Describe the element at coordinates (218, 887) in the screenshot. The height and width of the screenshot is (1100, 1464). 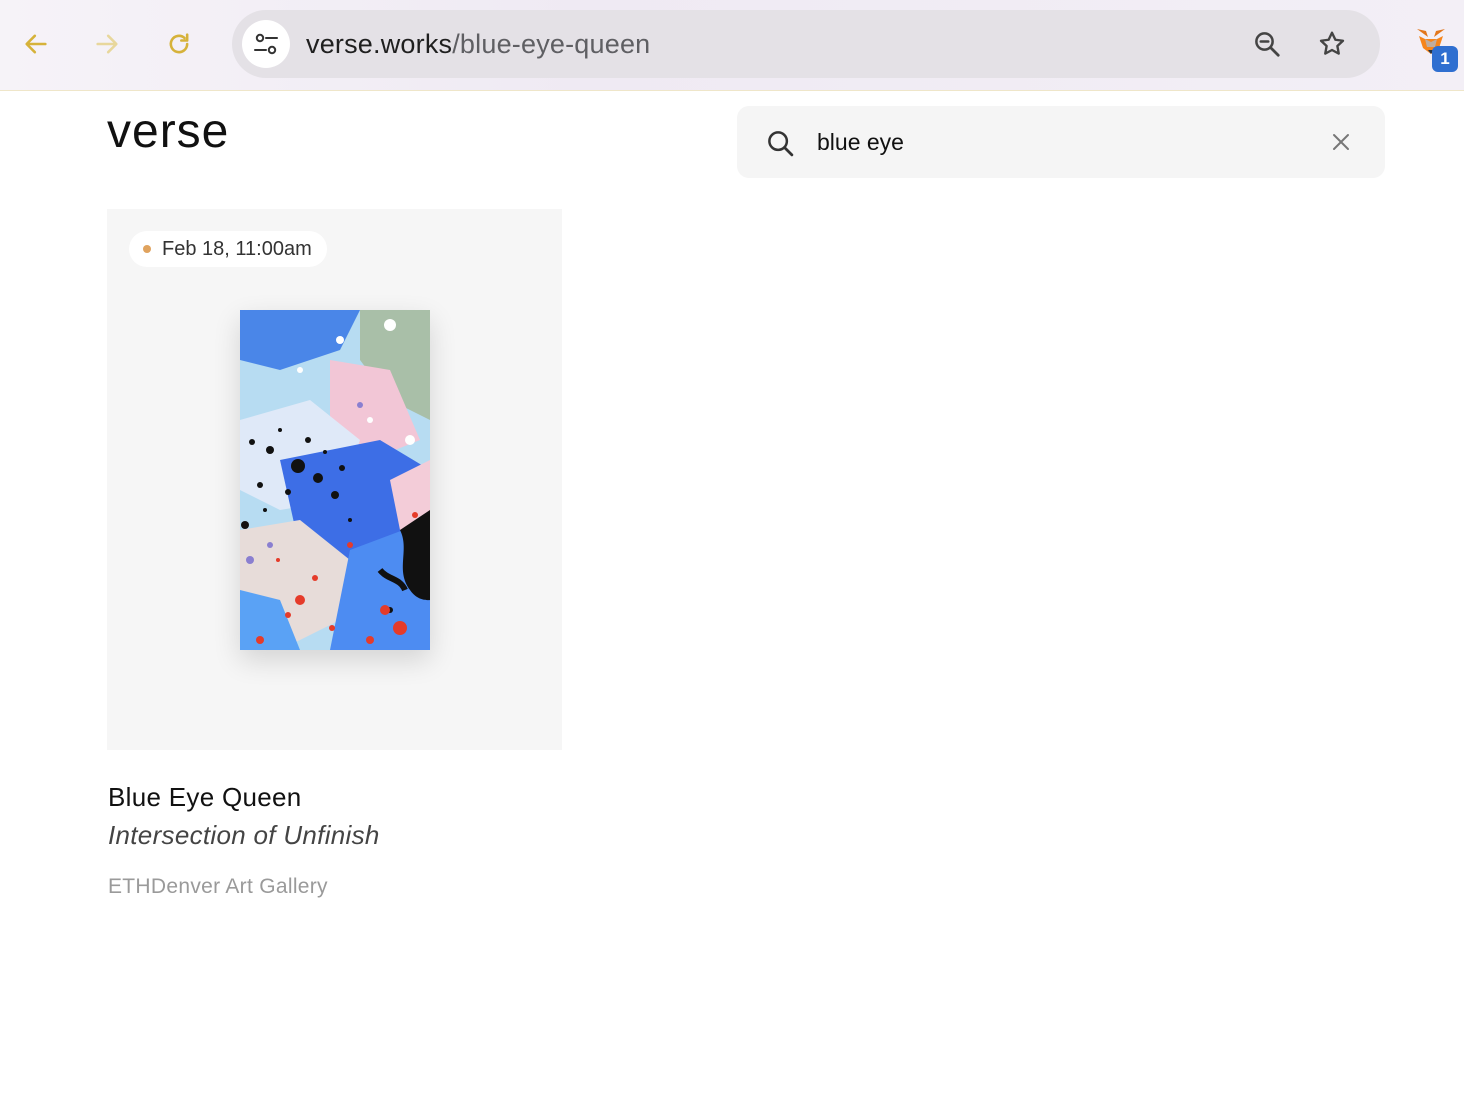
I see `gallery-name: ETHDenver Art Gallery` at that location.